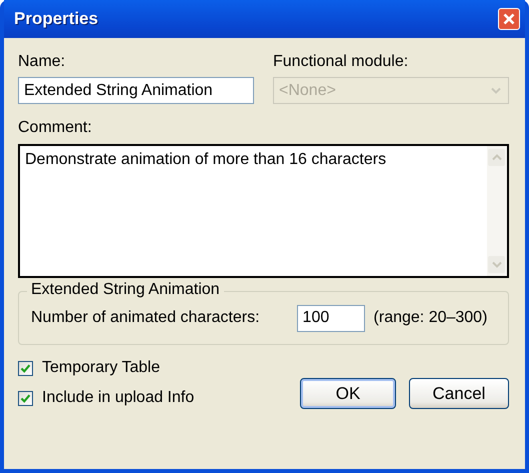 This screenshot has width=529, height=473. Describe the element at coordinates (56, 19) in the screenshot. I see `window-title: Properties` at that location.